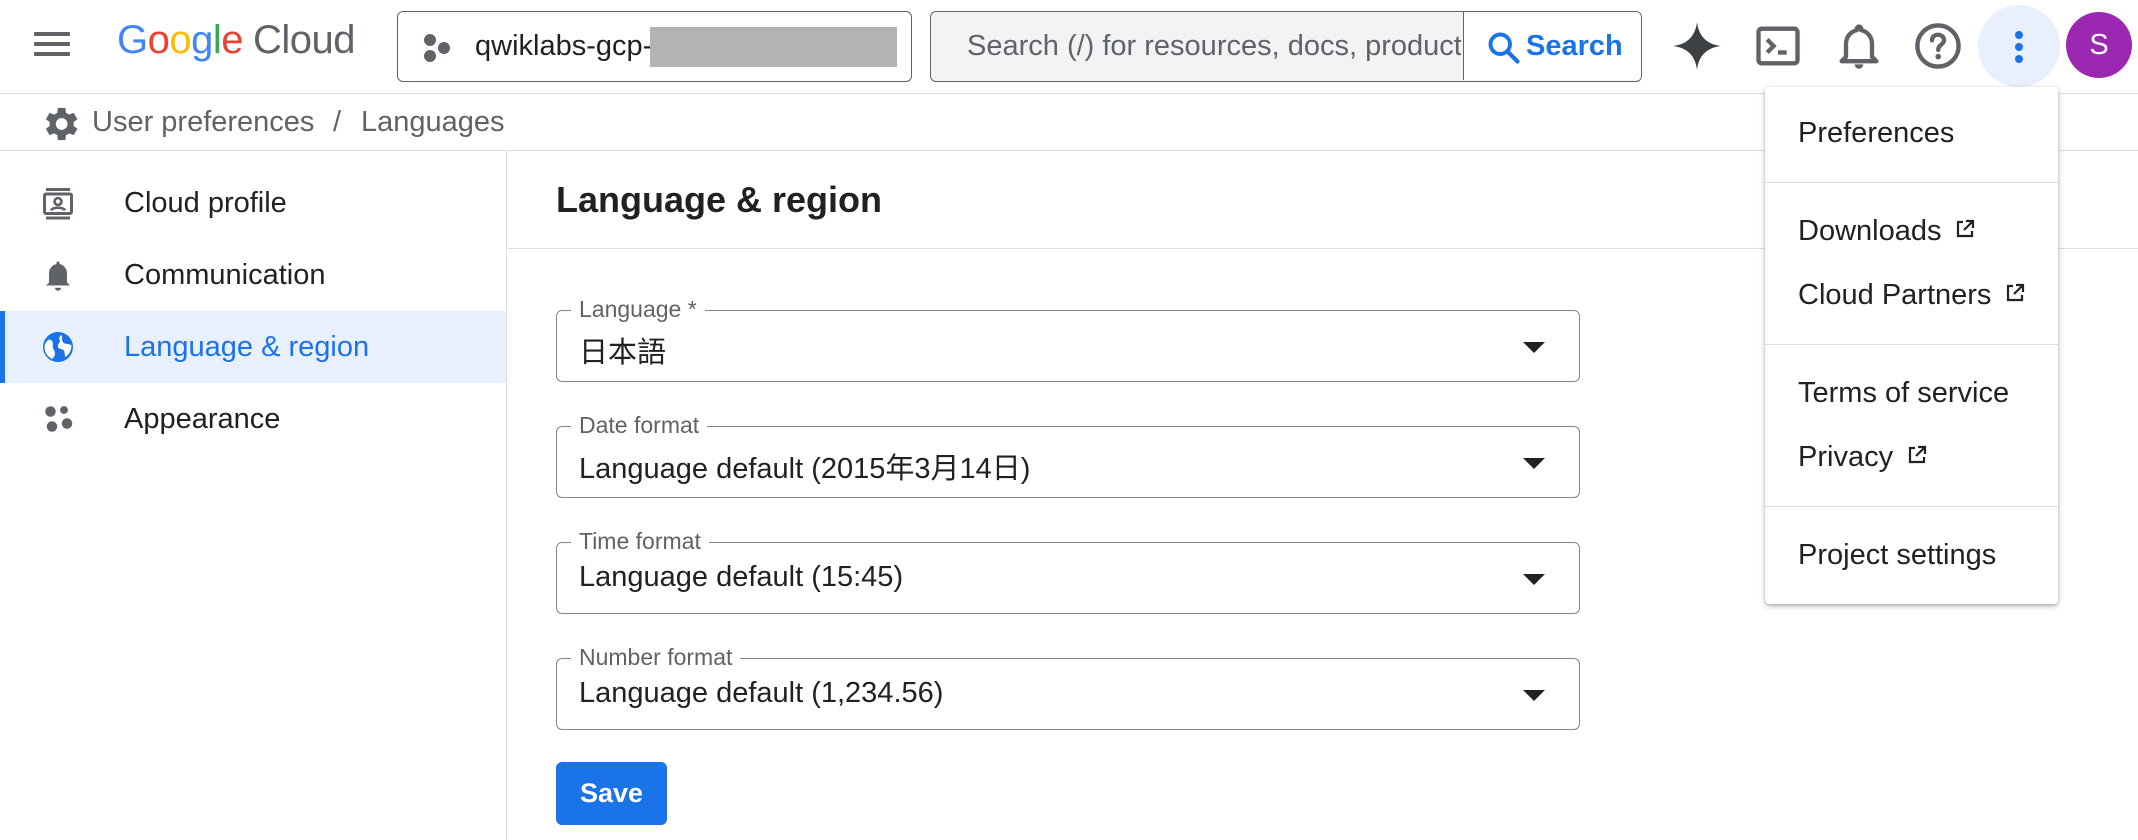 The width and height of the screenshot is (2138, 840). I want to click on help-question-icon, so click(1938, 46).